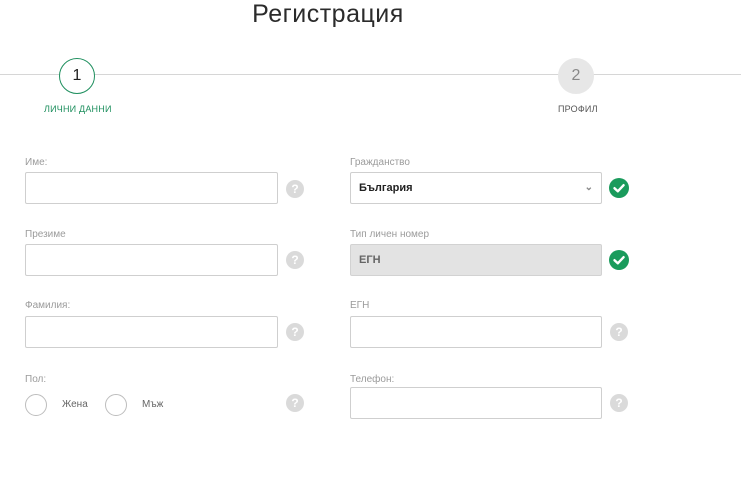  Describe the element at coordinates (578, 109) in the screenshot. I see `step-2-label: ПРОФИЛ` at that location.